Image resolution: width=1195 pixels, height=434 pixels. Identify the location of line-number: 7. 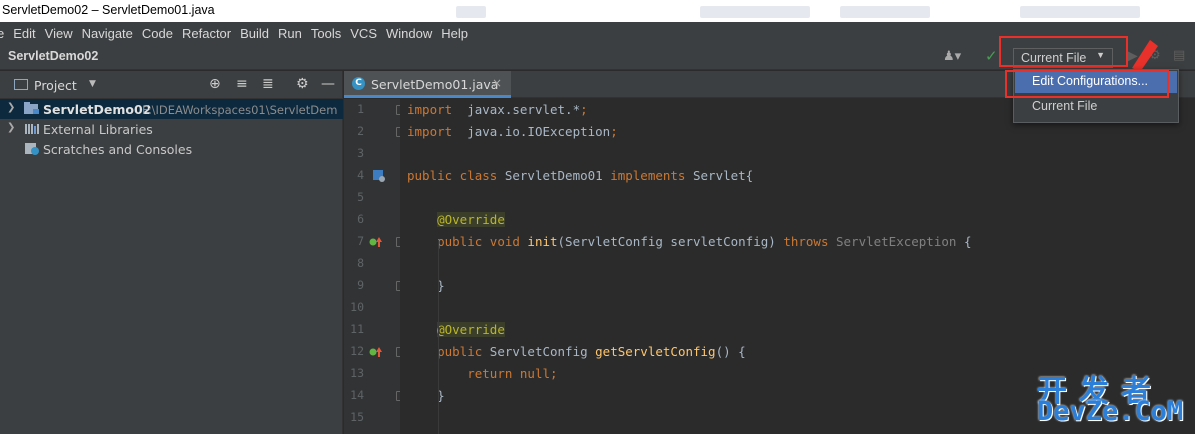
(360, 241).